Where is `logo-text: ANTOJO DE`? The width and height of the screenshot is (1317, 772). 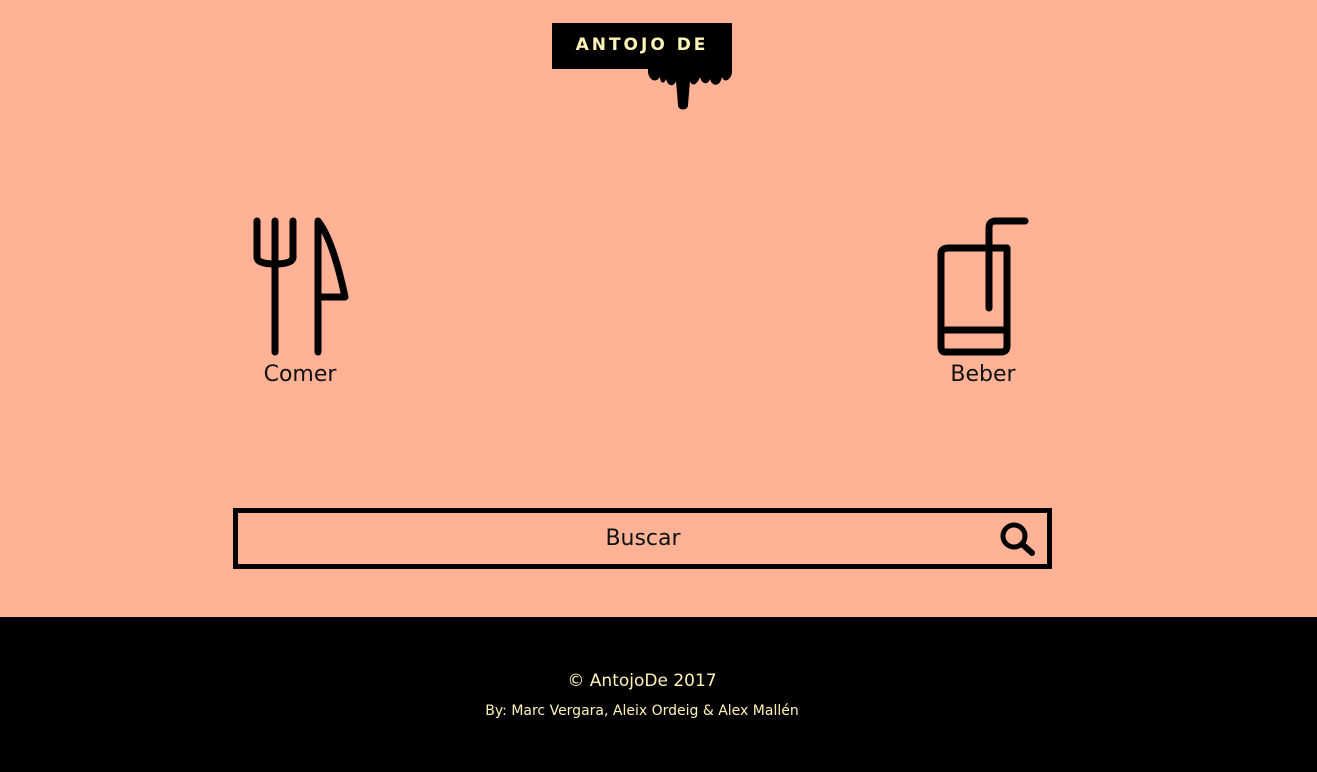
logo-text: ANTOJO DE is located at coordinates (642, 45).